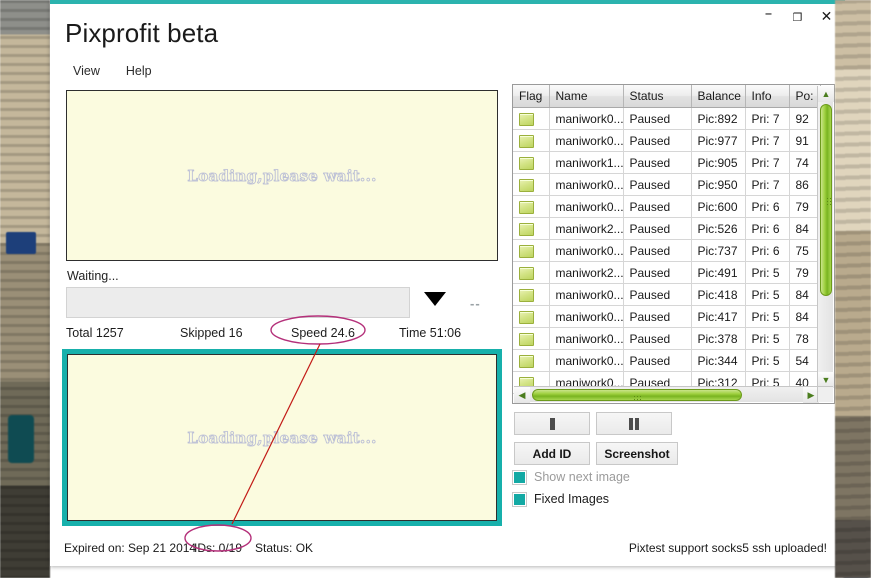 This screenshot has width=871, height=578. Describe the element at coordinates (552, 453) in the screenshot. I see `add-id-button: Add ID` at that location.